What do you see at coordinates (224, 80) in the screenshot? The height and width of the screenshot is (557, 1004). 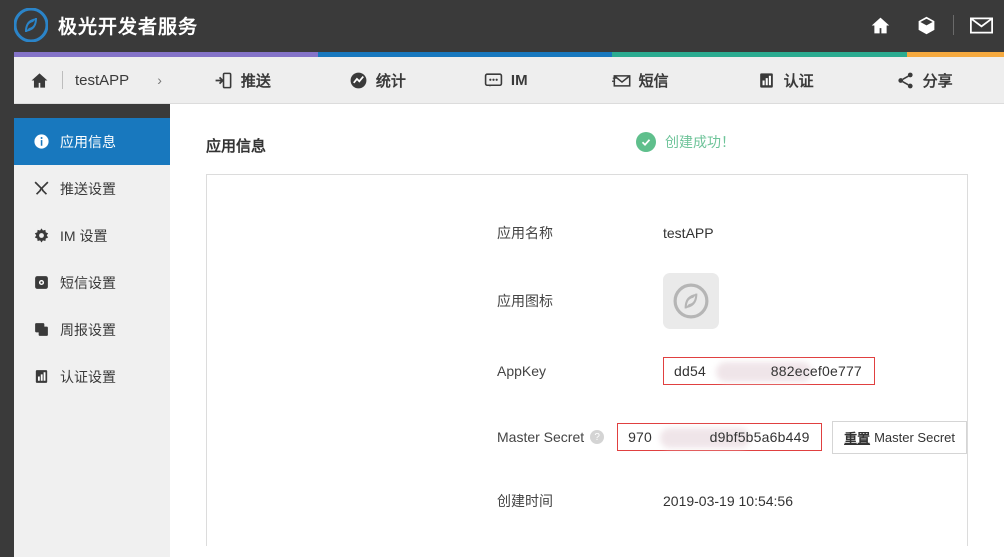 I see `push-icon` at bounding box center [224, 80].